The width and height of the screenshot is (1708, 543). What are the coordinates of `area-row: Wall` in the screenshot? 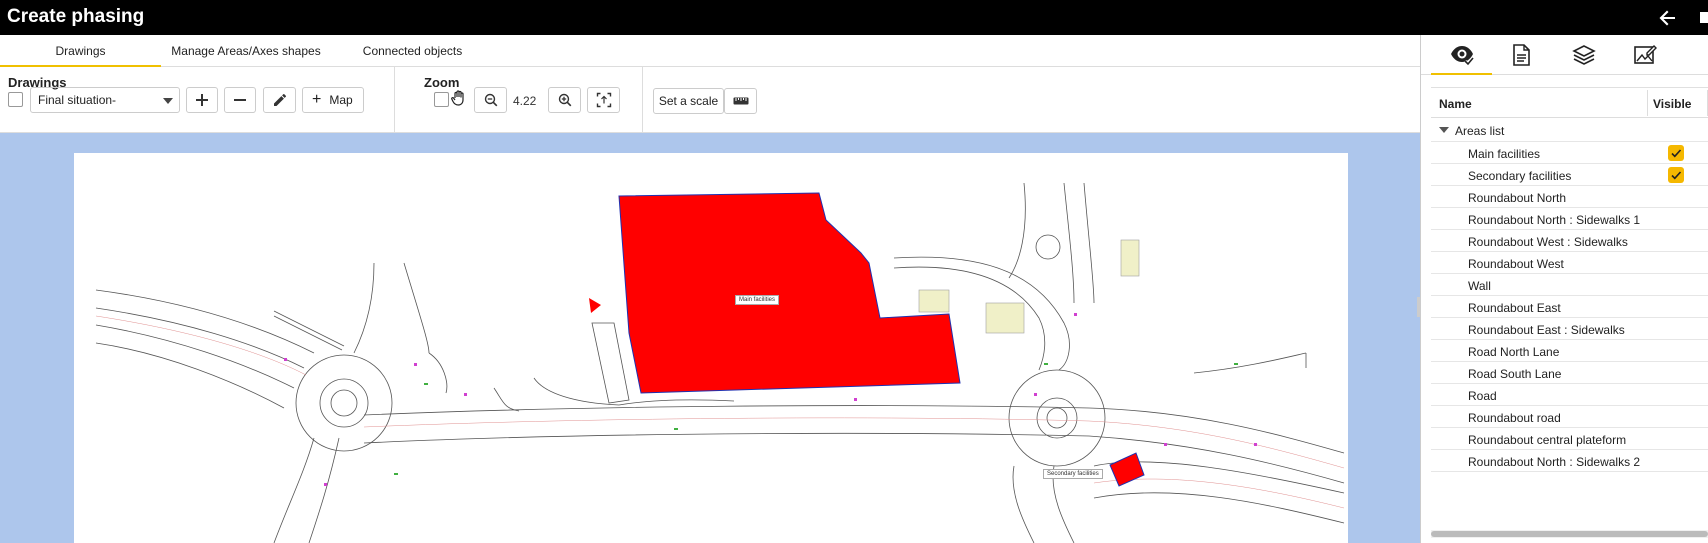 It's located at (1569, 285).